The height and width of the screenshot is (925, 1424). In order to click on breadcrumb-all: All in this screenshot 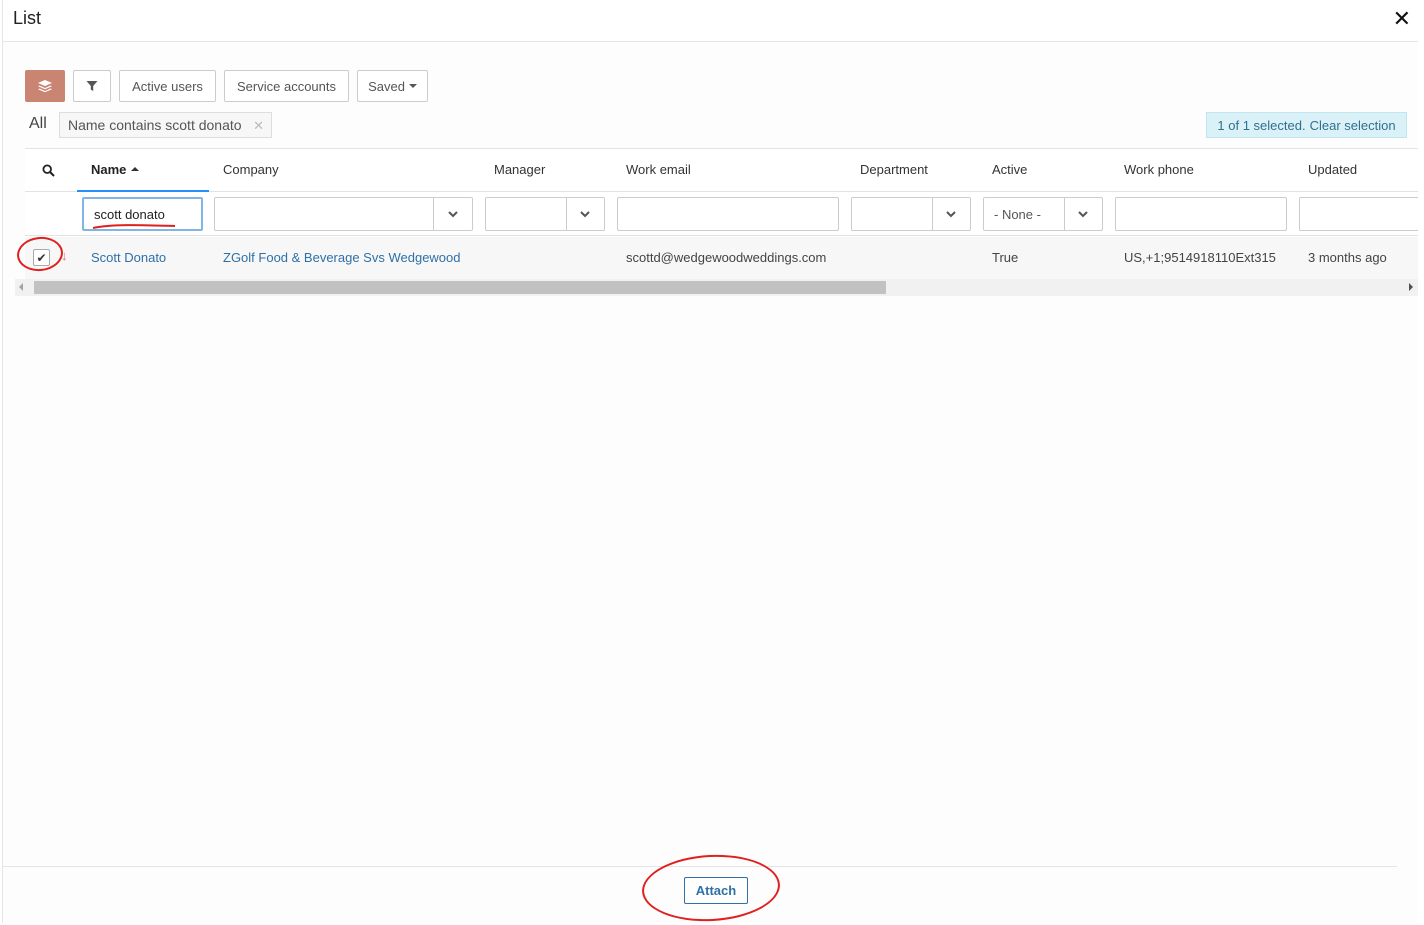, I will do `click(38, 124)`.